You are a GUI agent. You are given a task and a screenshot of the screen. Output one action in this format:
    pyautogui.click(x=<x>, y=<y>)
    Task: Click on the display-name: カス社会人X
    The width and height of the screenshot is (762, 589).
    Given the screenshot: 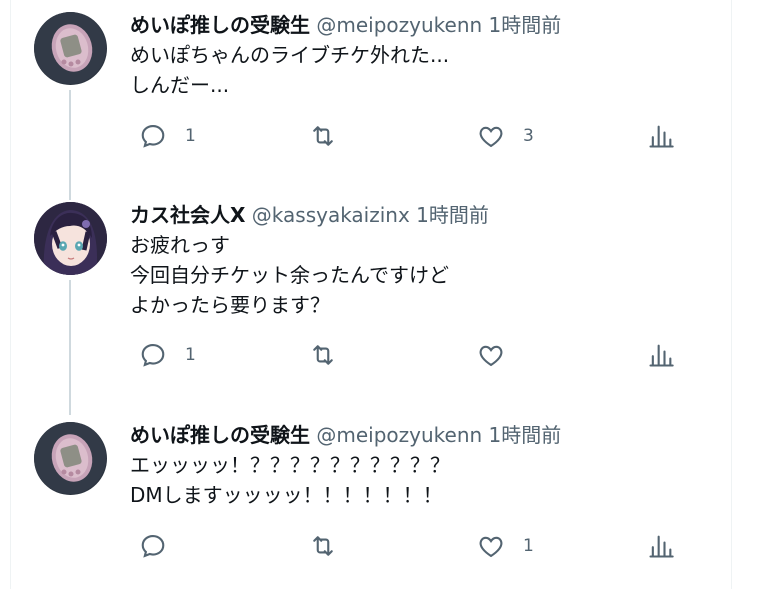 What is the action you would take?
    pyautogui.click(x=187, y=215)
    